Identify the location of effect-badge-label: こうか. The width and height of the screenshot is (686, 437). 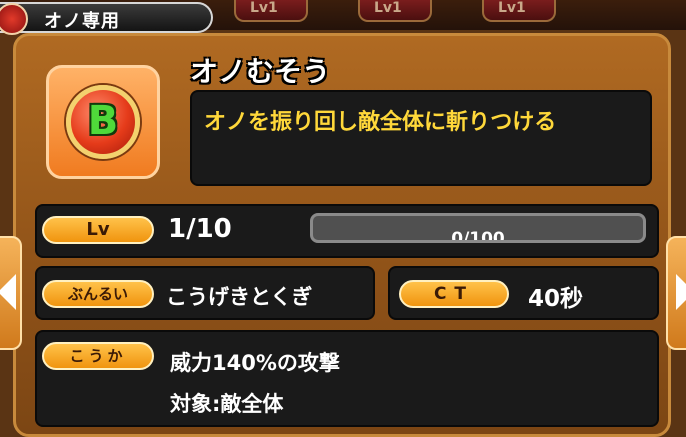
(98, 356).